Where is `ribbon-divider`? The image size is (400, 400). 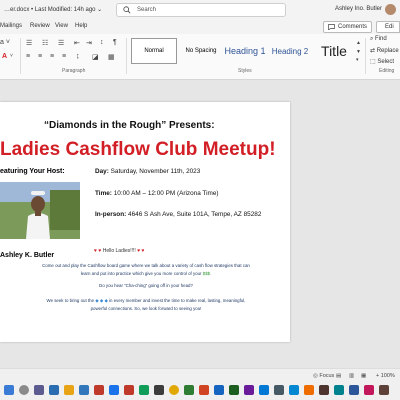
ribbon-divider is located at coordinates (126, 56).